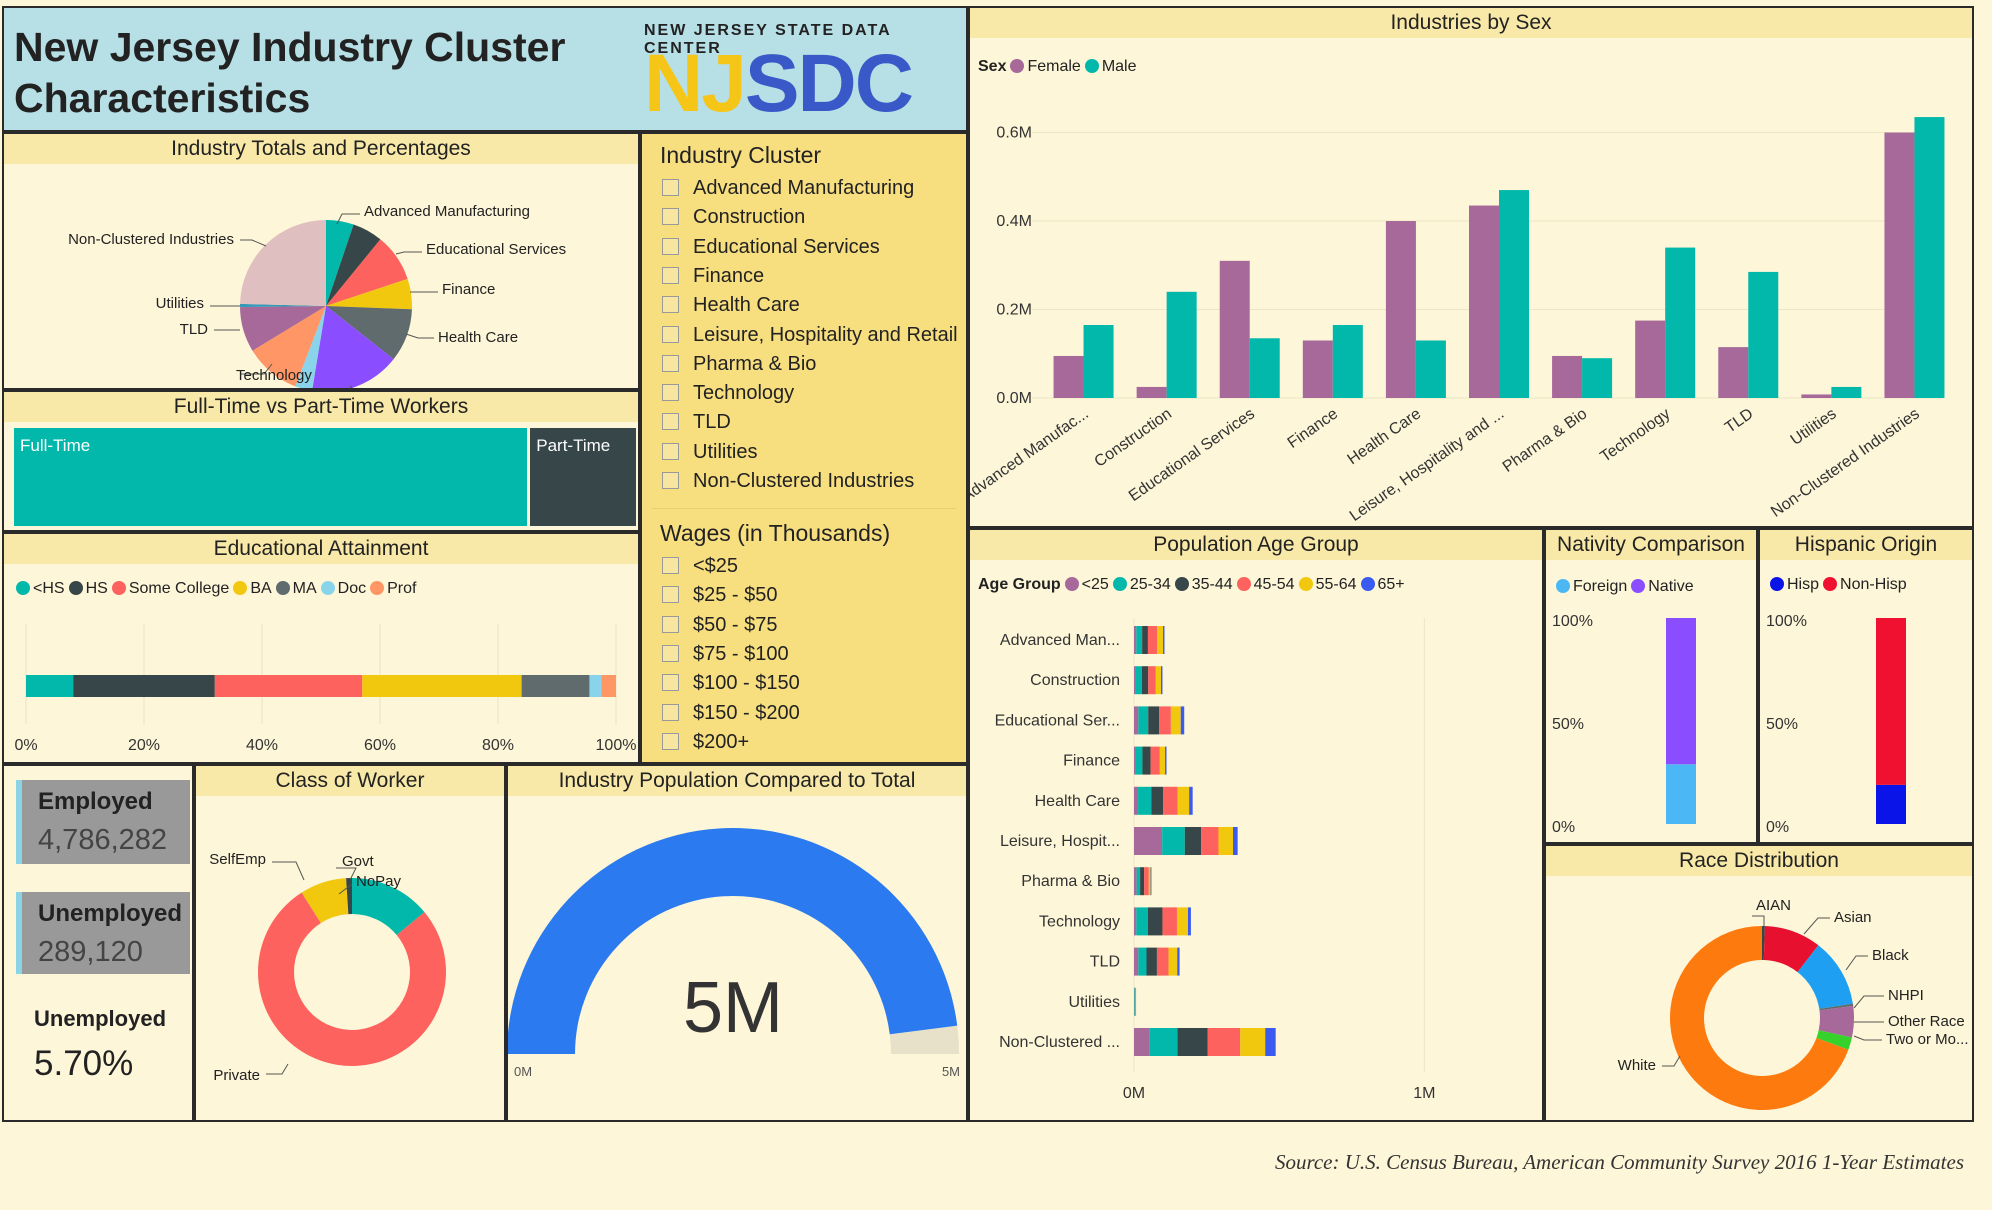 This screenshot has width=1992, height=1210. I want to click on legend-item: Some College, so click(168, 588).